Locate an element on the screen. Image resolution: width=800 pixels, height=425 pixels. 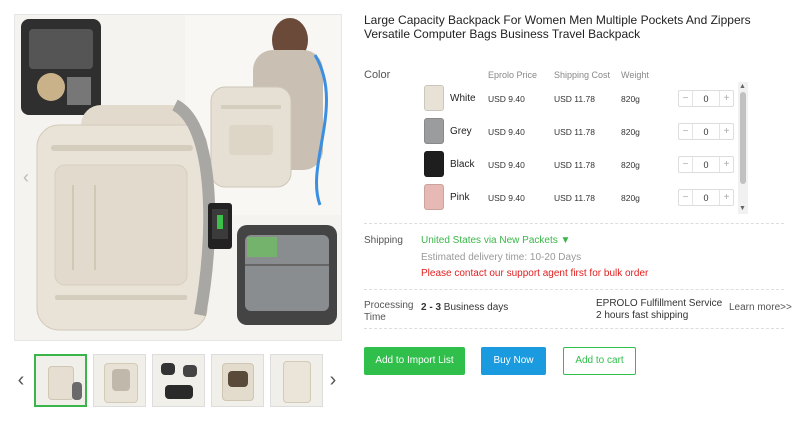
thumbnail-strip: ‹ › is located at coordinates (178, 381).